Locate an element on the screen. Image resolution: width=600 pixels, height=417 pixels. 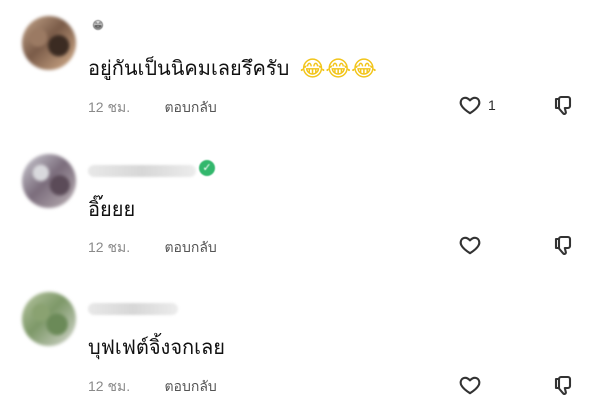
like-button: 1 is located at coordinates (477, 105).